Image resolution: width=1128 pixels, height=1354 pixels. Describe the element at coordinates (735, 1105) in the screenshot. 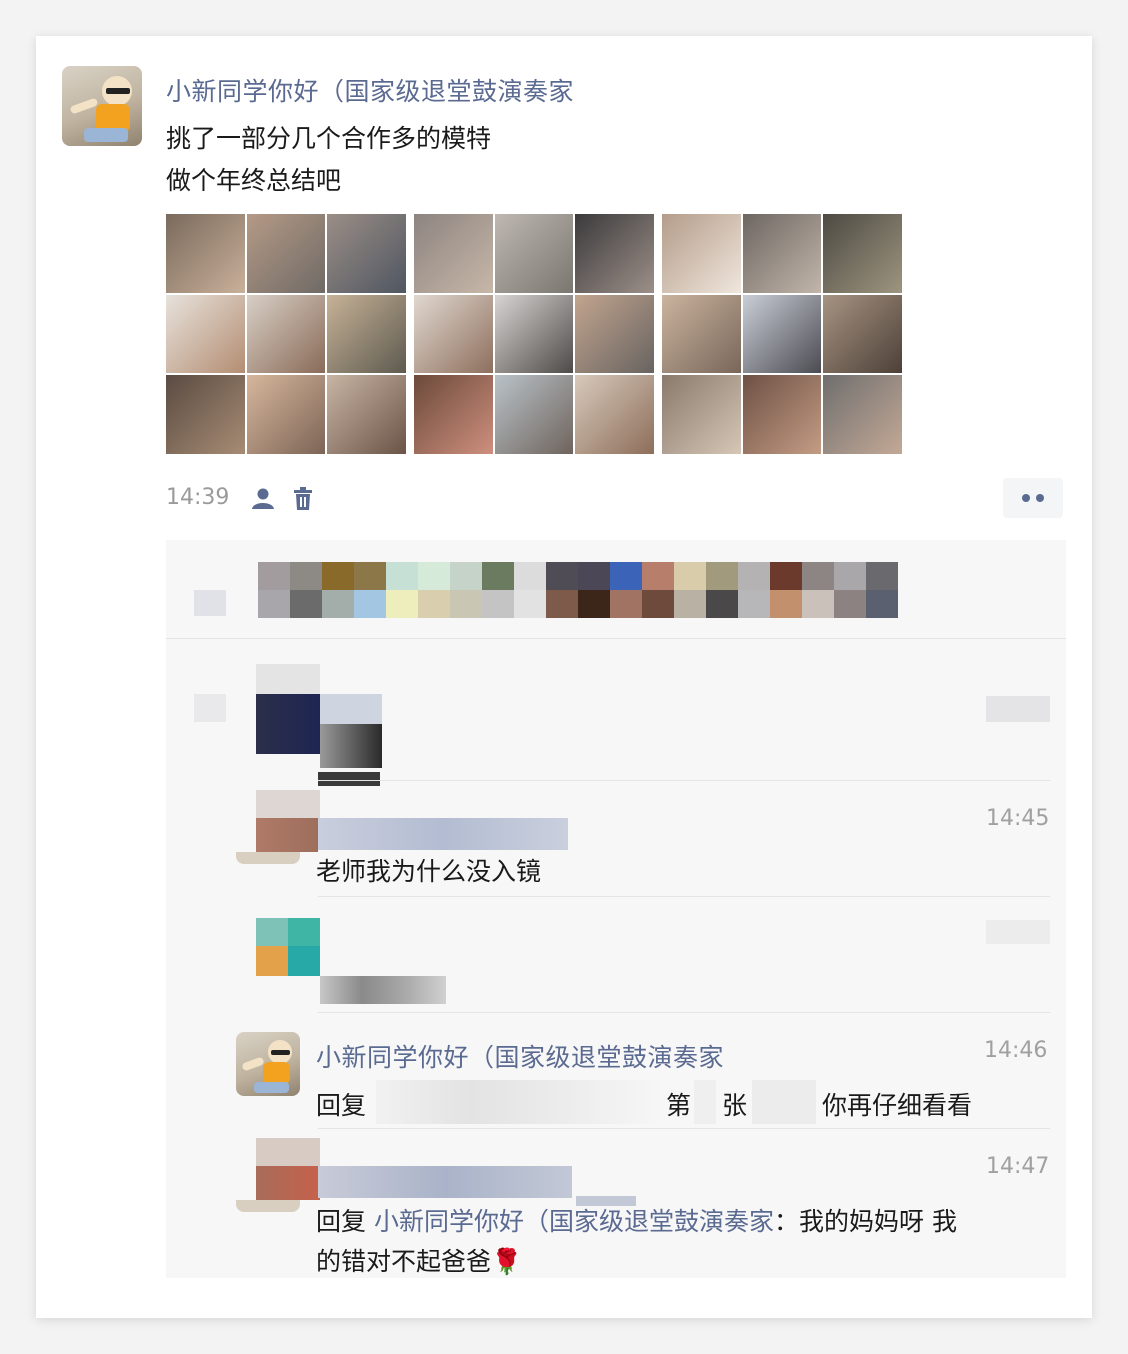

I see `reply-fragment: 张` at that location.